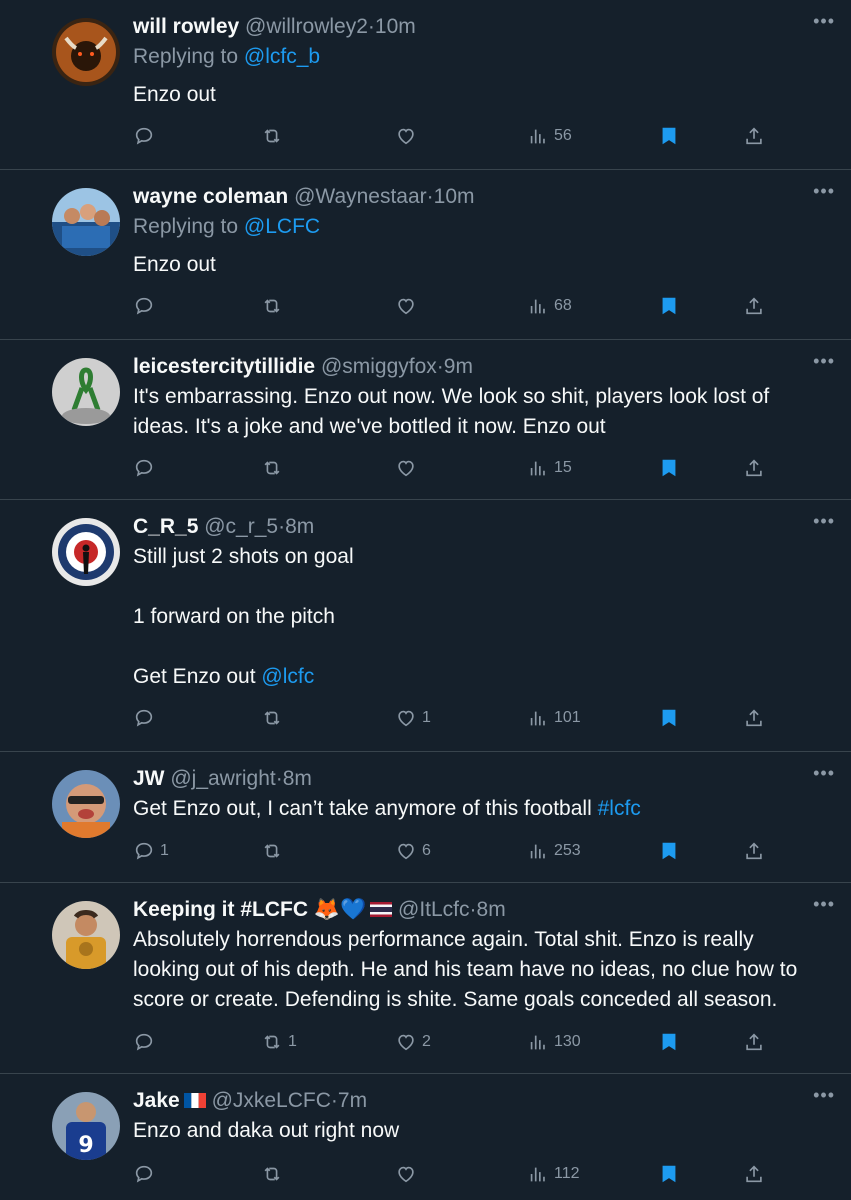 This screenshot has height=1200, width=851. What do you see at coordinates (549, 468) in the screenshot?
I see `views-button: 15` at bounding box center [549, 468].